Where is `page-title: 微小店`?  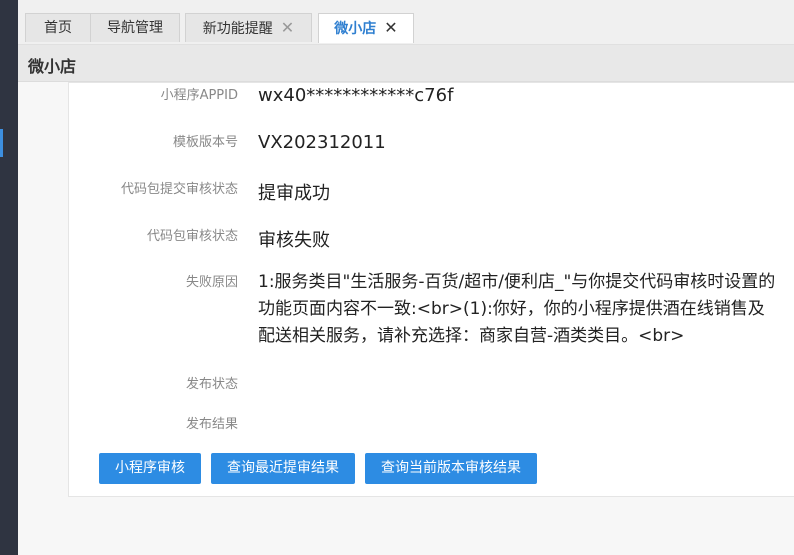 page-title: 微小店 is located at coordinates (52, 66).